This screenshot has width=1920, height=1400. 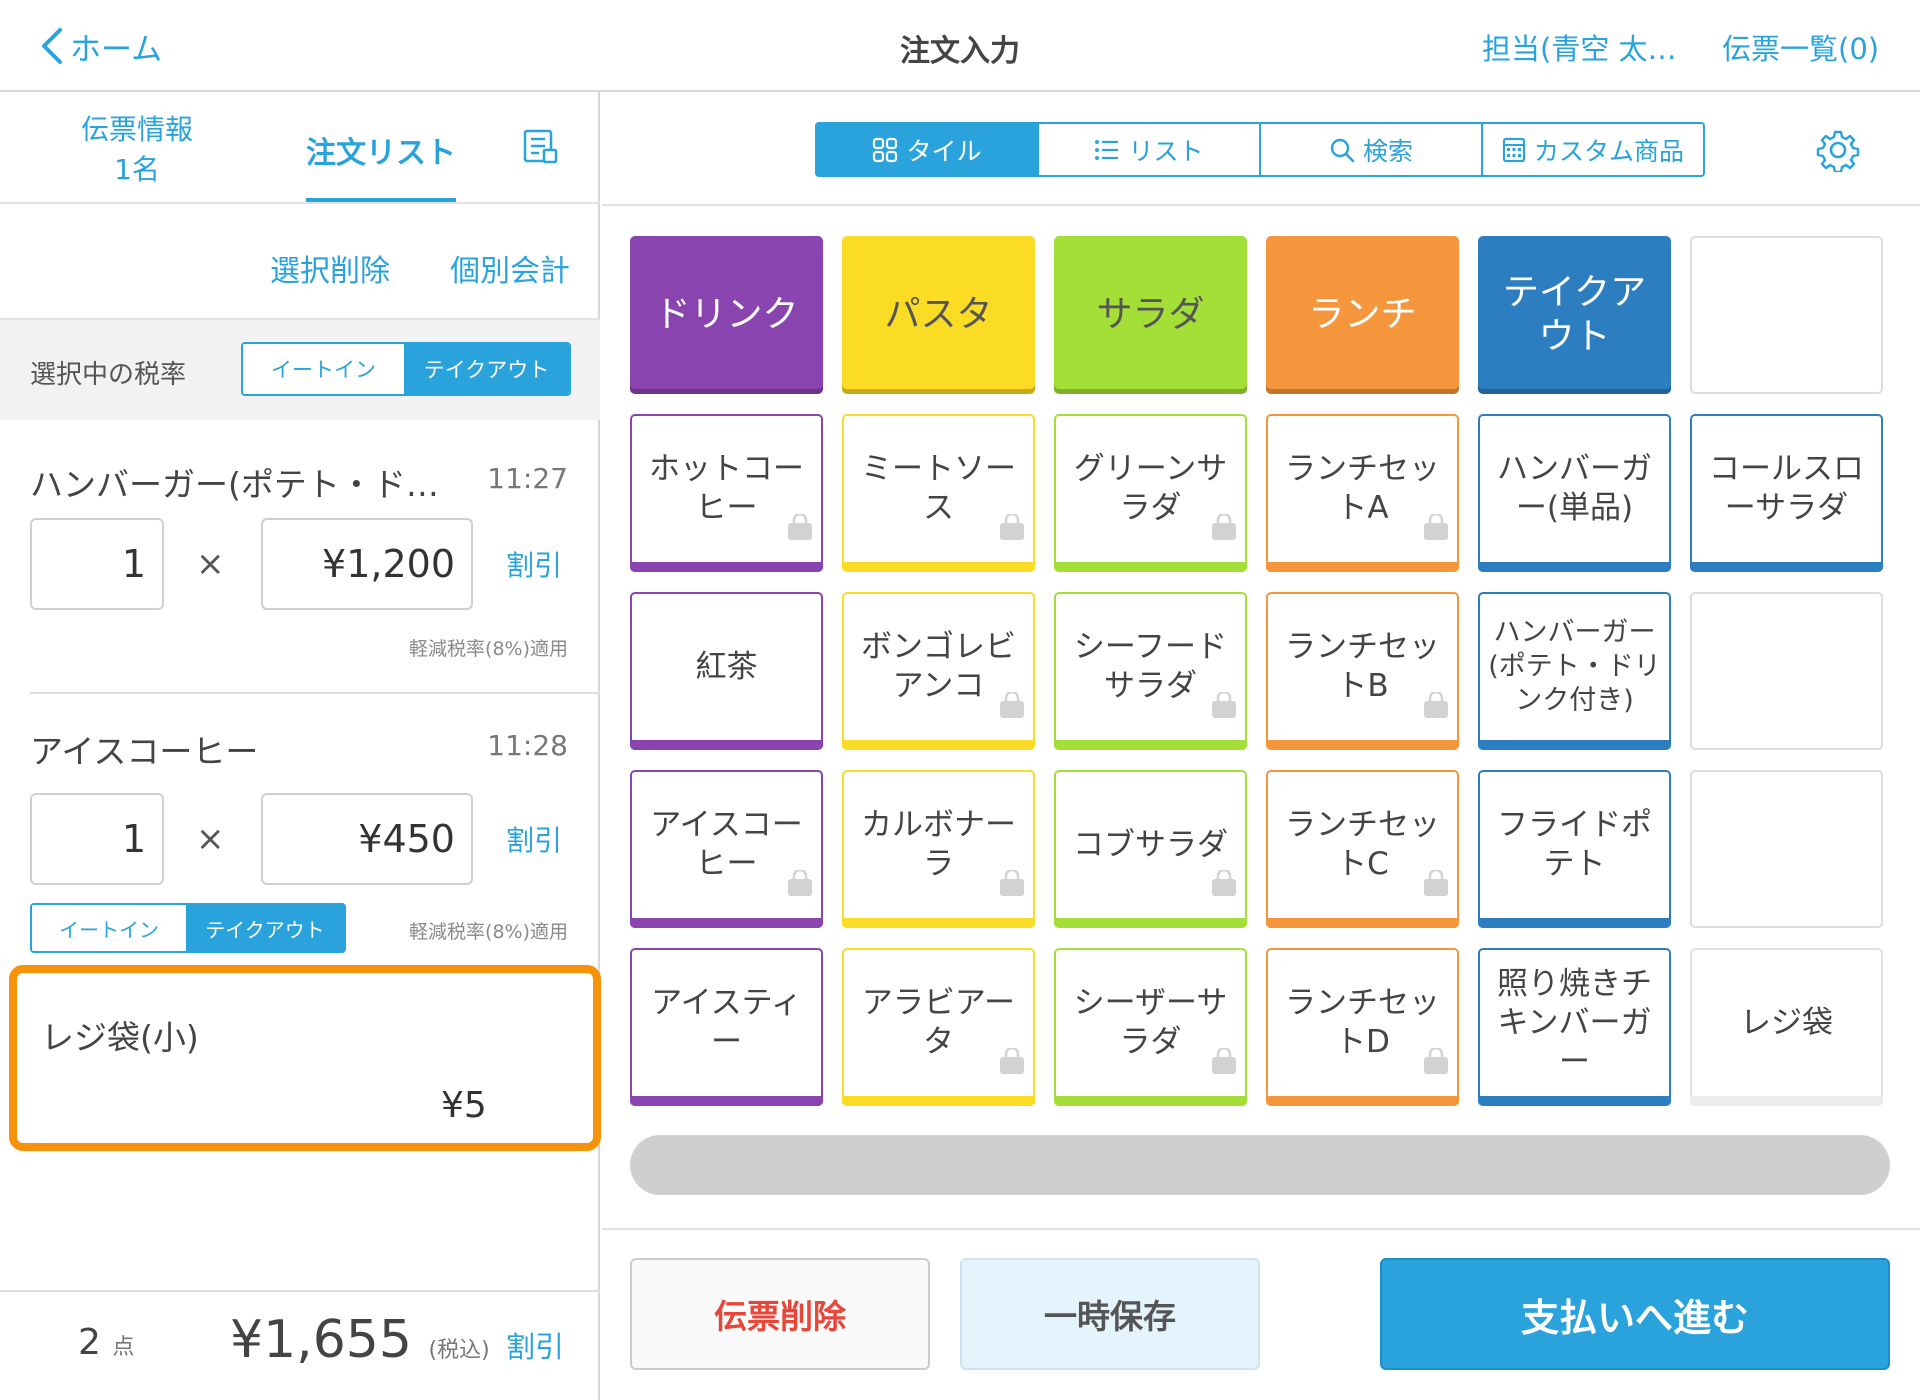 What do you see at coordinates (381, 150) in the screenshot?
I see `tab-order-list: 注文リスト` at bounding box center [381, 150].